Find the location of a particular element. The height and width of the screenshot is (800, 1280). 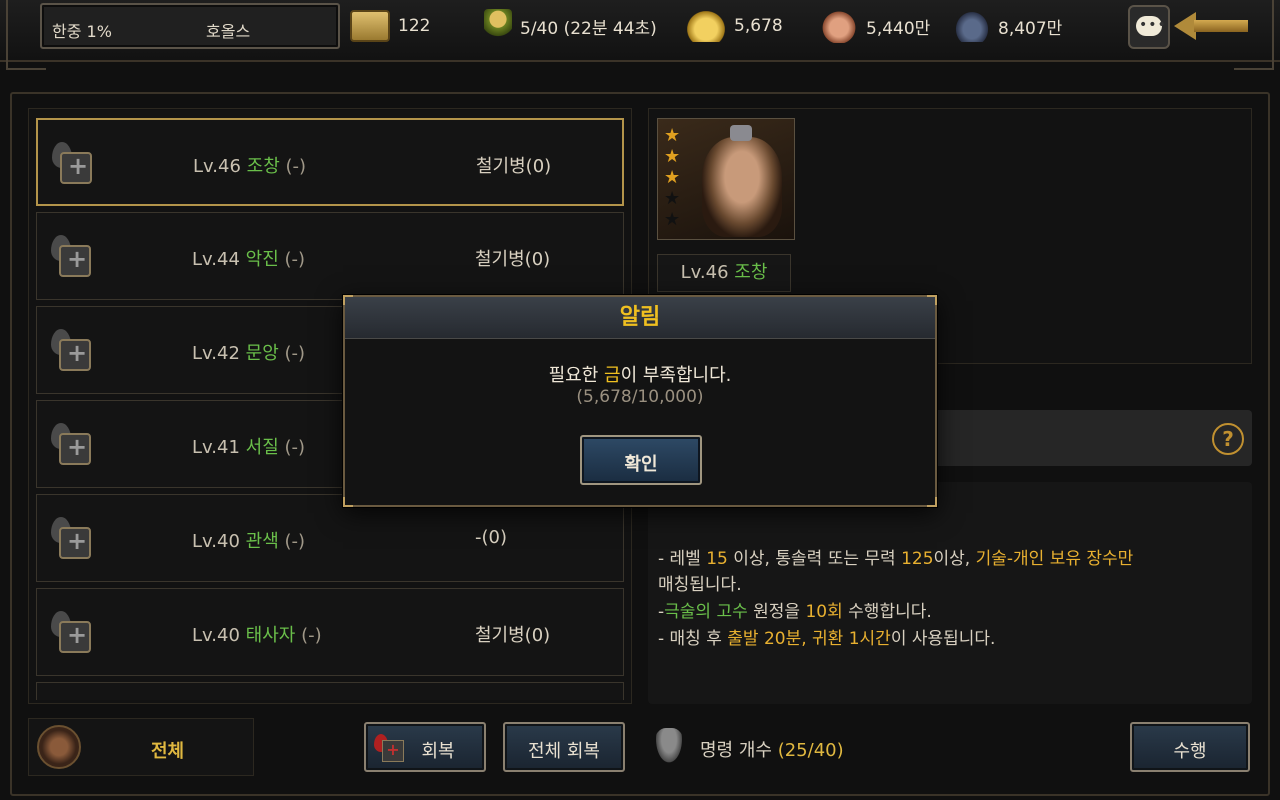

command-value: (25/40) is located at coordinates (810, 750).